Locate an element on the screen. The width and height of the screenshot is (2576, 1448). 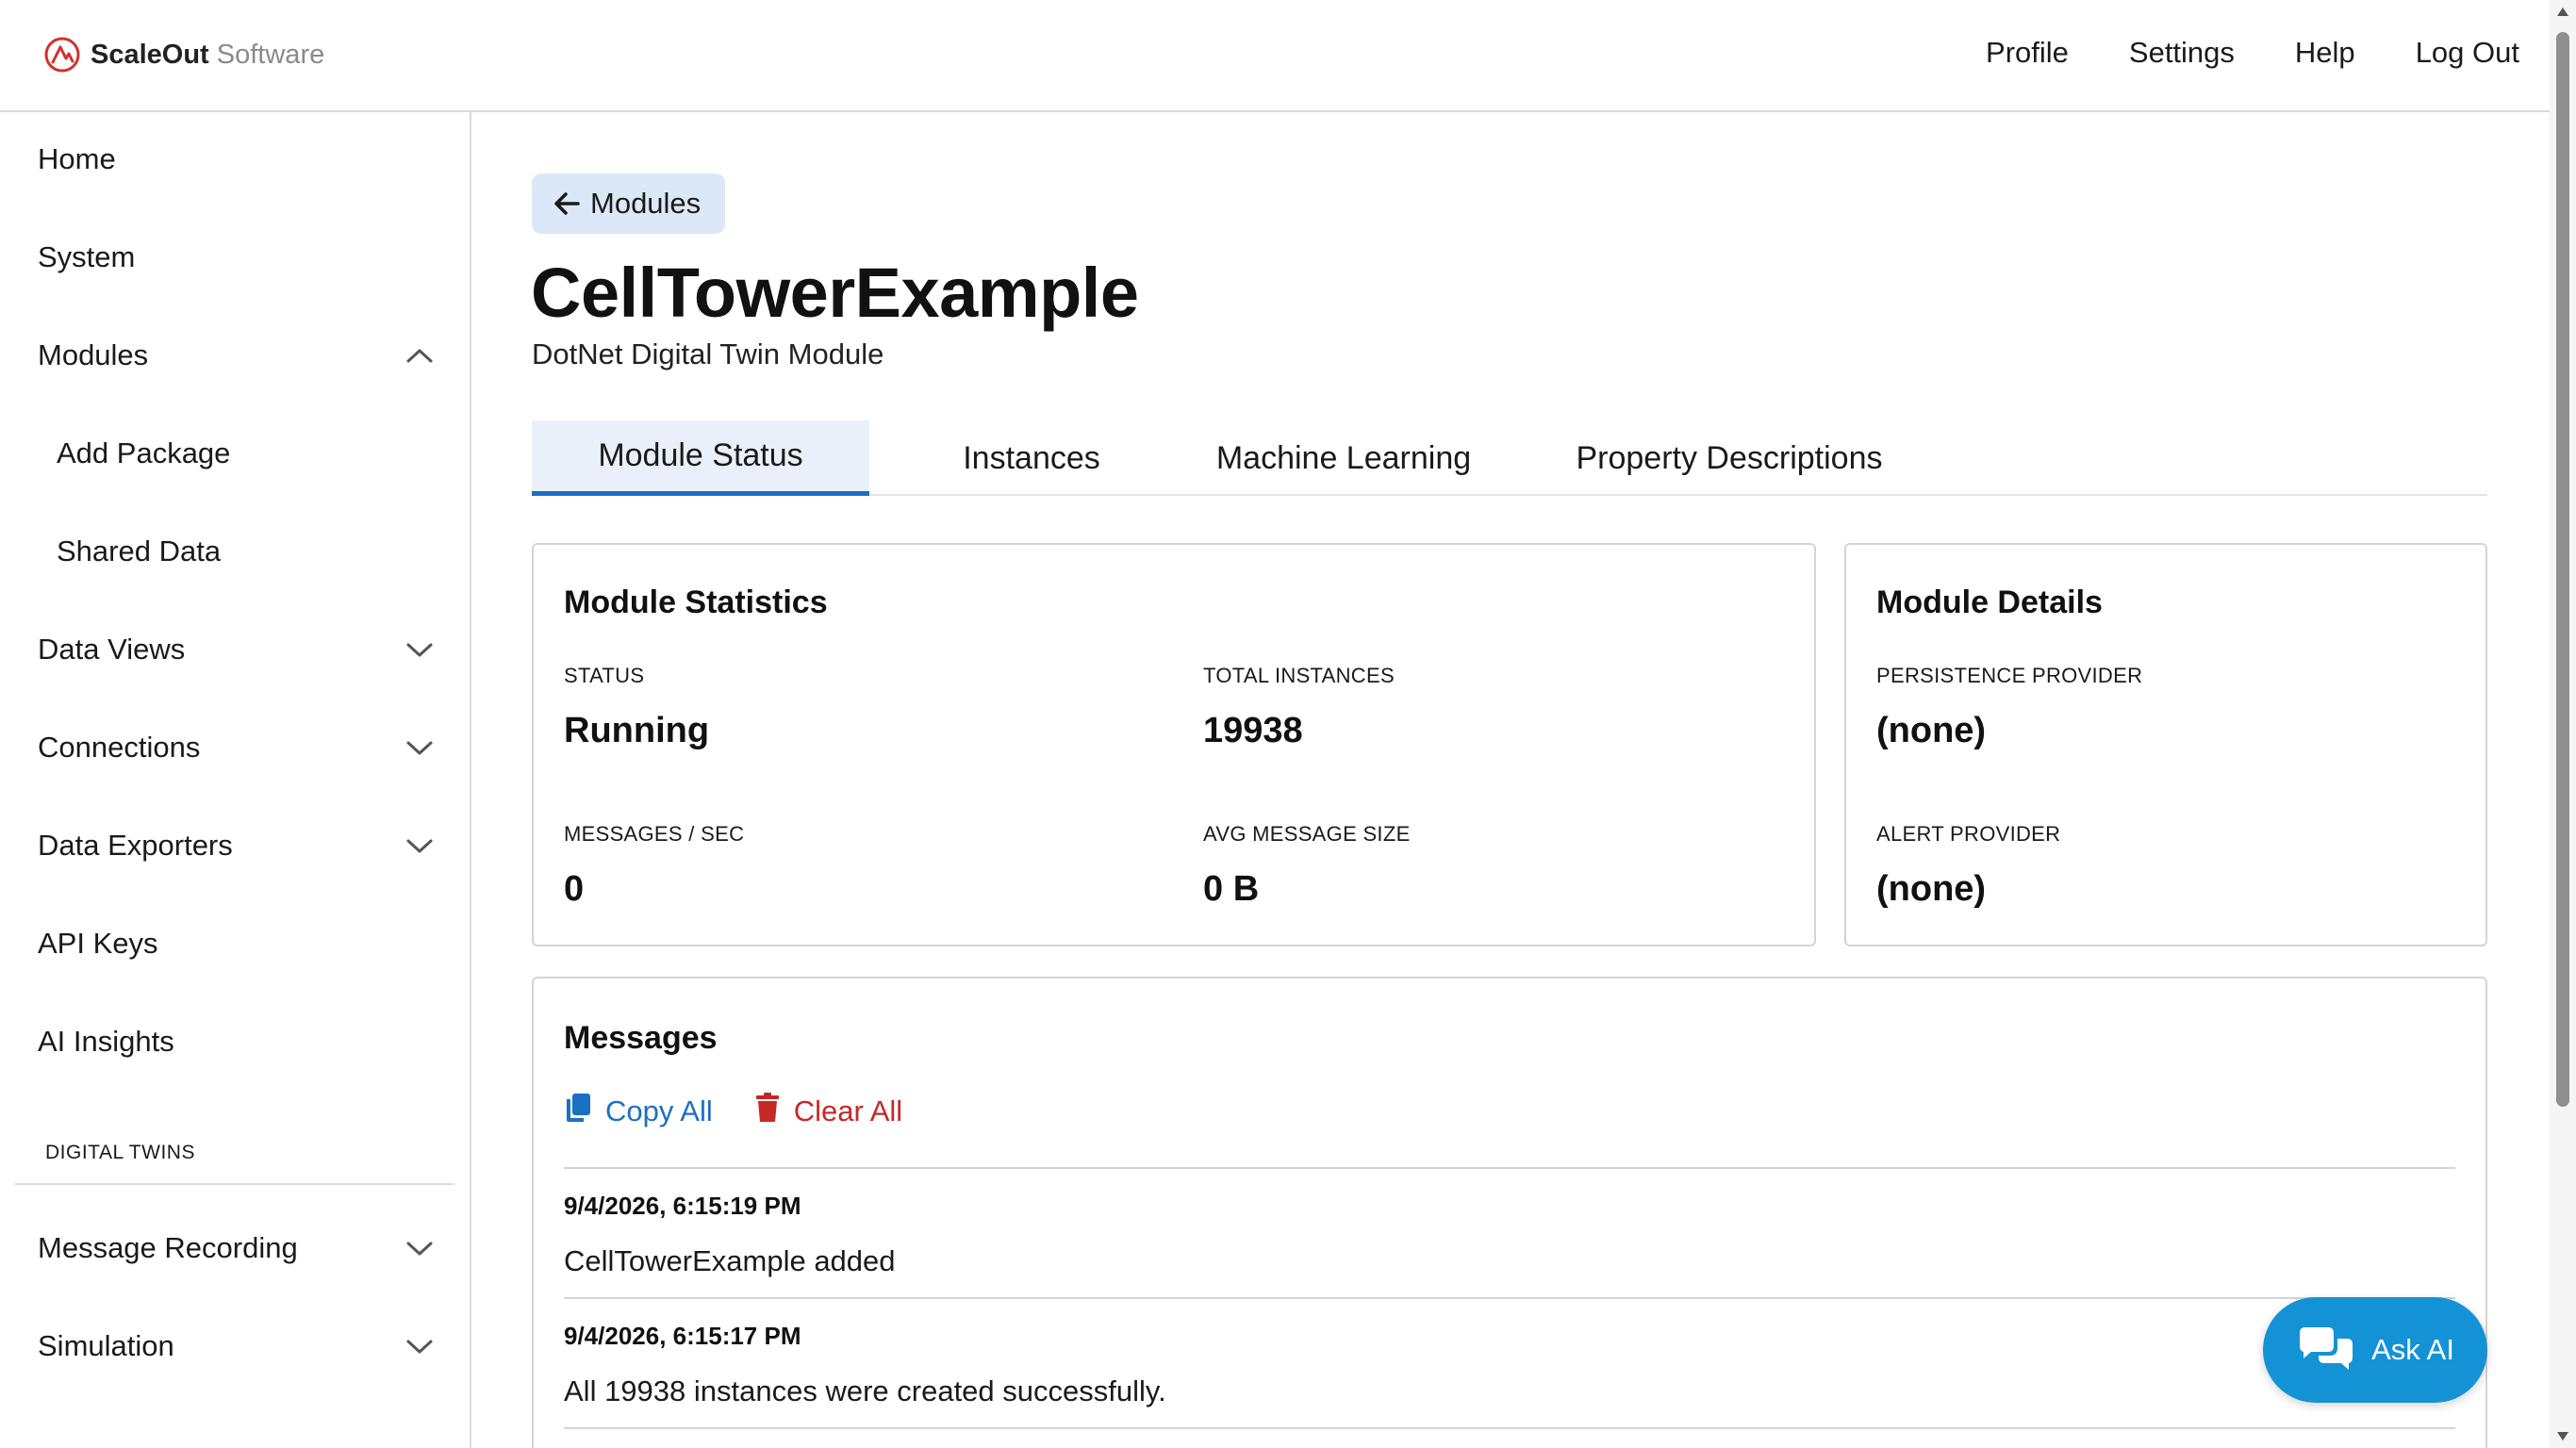
sidebar-item-label: API Keys is located at coordinates (98, 943).